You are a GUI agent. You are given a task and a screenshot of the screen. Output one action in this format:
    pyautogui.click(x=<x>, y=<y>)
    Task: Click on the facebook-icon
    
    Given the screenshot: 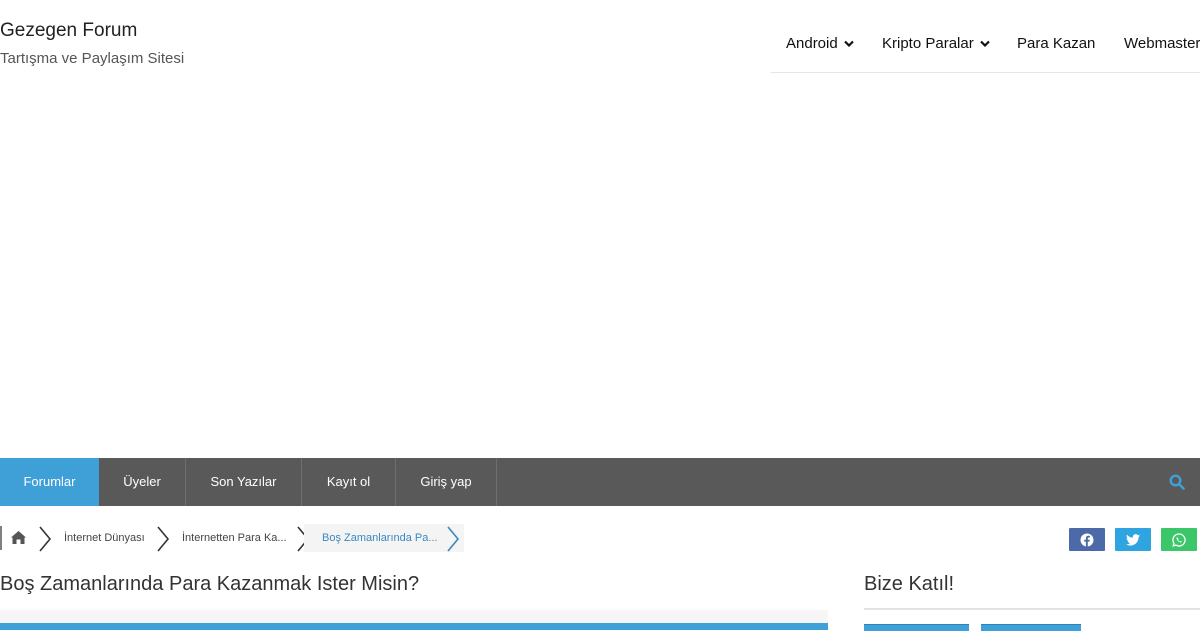 What is the action you would take?
    pyautogui.click(x=1087, y=540)
    